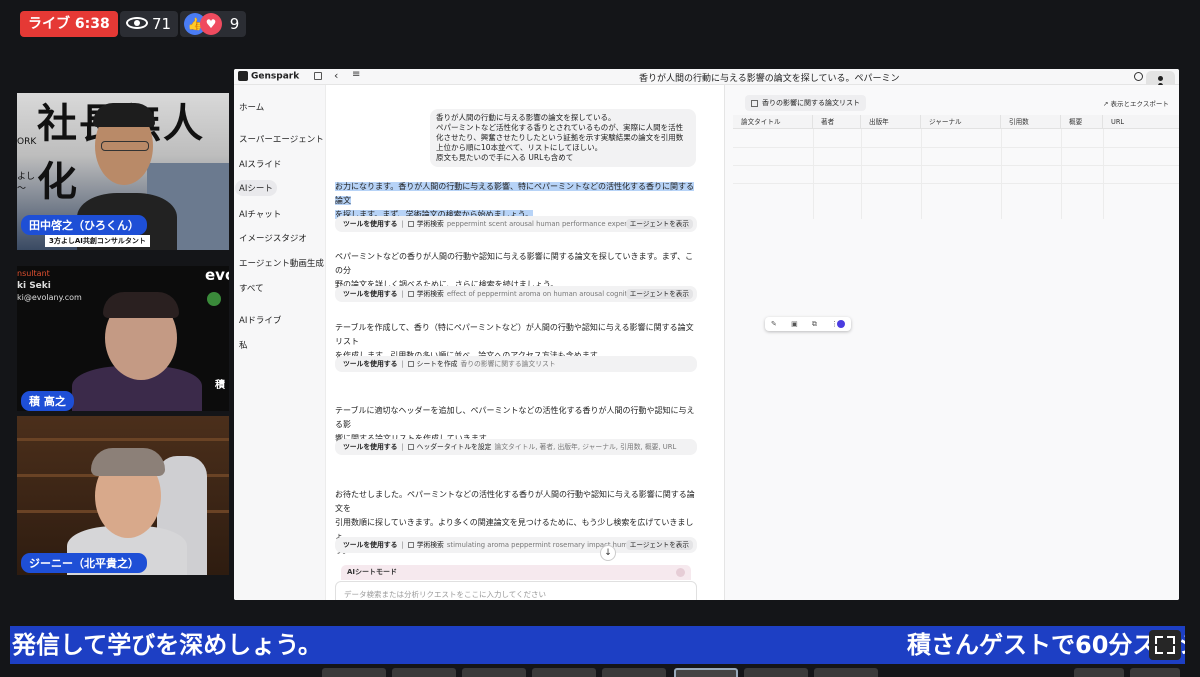  Describe the element at coordinates (1082, 122) in the screenshot. I see `column-header: 概要` at that location.